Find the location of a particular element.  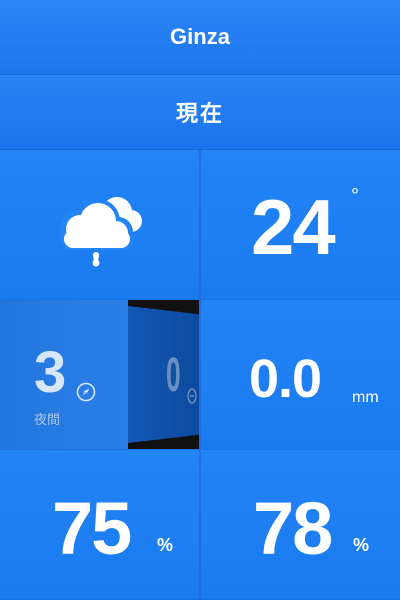

grid-divider is located at coordinates (200, 375).